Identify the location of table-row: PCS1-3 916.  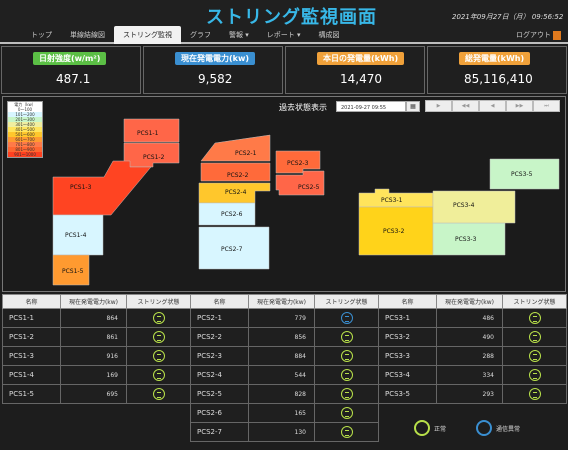
(96, 356).